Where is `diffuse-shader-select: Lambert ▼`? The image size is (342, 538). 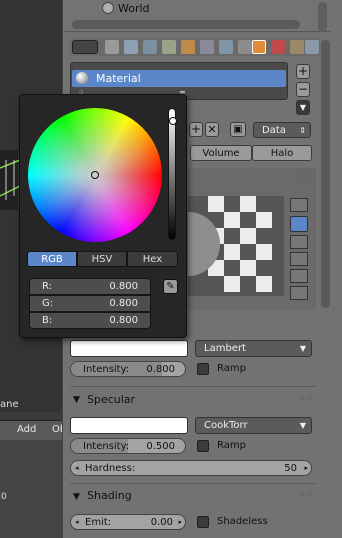 diffuse-shader-select: Lambert ▼ is located at coordinates (253, 348).